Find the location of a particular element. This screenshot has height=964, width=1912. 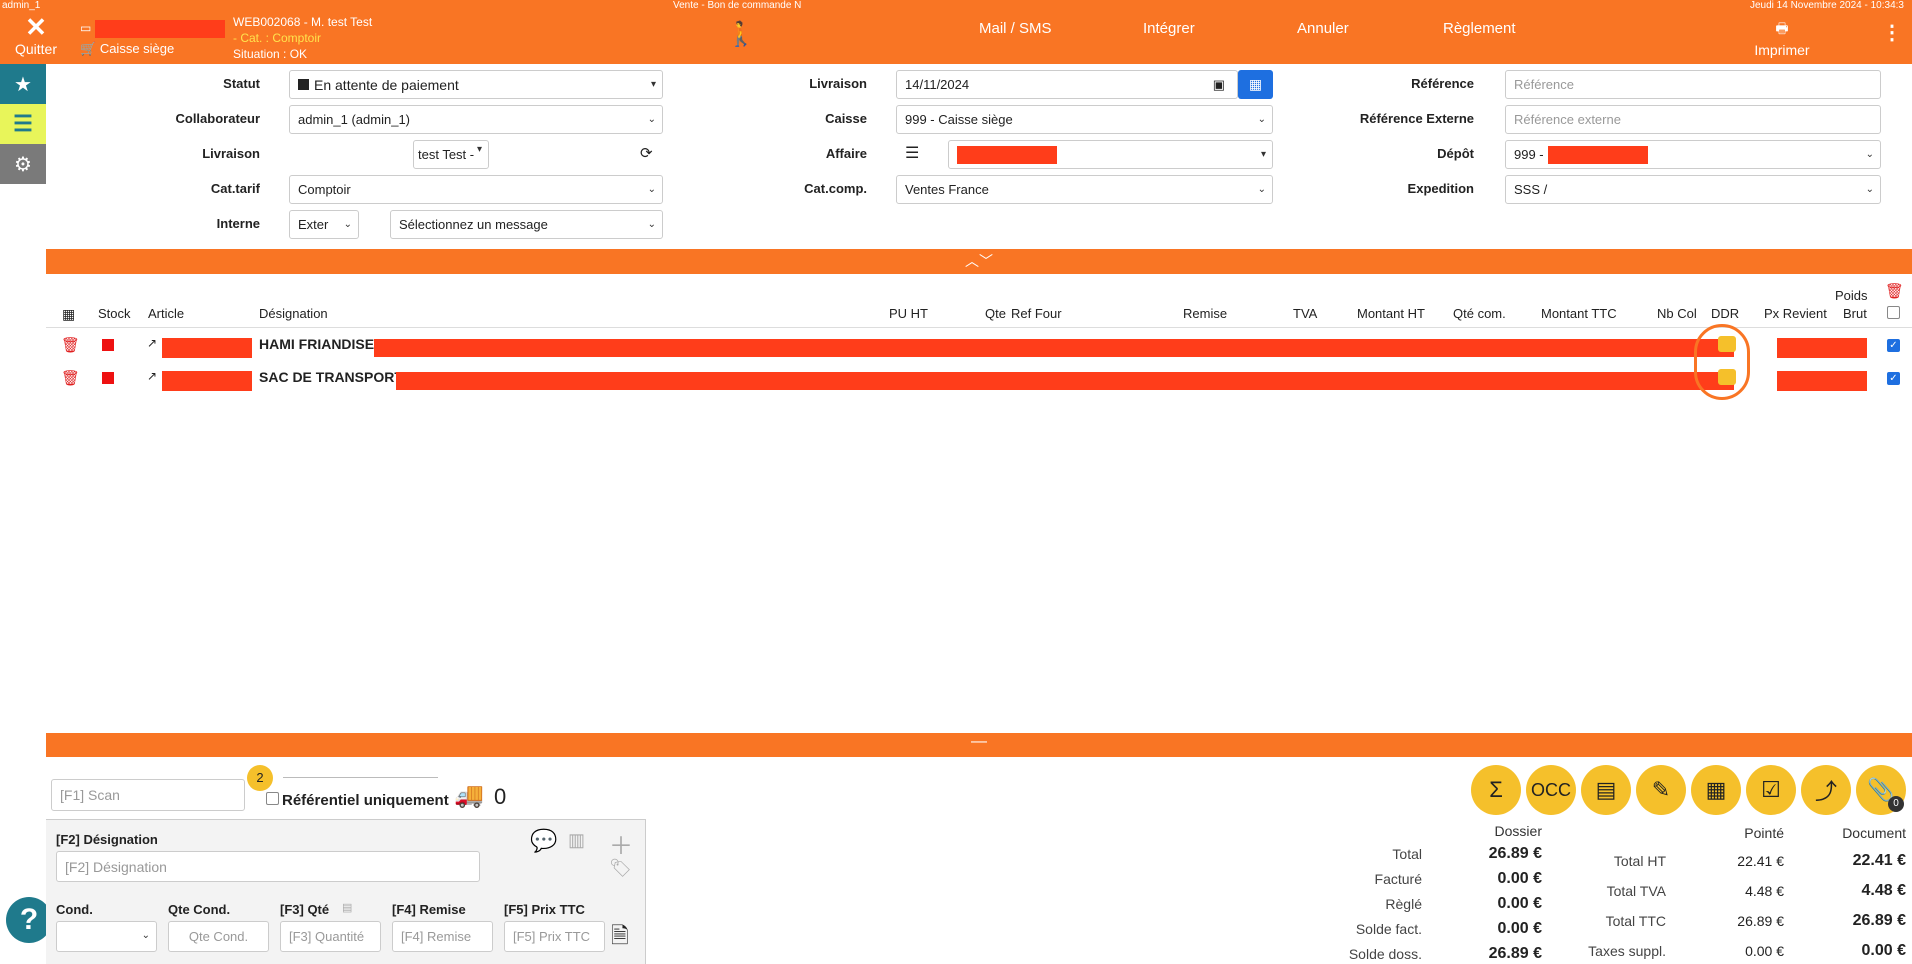

annuler-button: Annuler is located at coordinates (1323, 28).